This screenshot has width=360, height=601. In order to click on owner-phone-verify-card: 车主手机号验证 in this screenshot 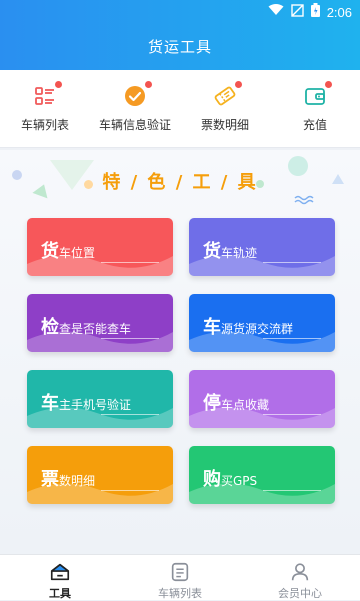, I will do `click(100, 399)`.